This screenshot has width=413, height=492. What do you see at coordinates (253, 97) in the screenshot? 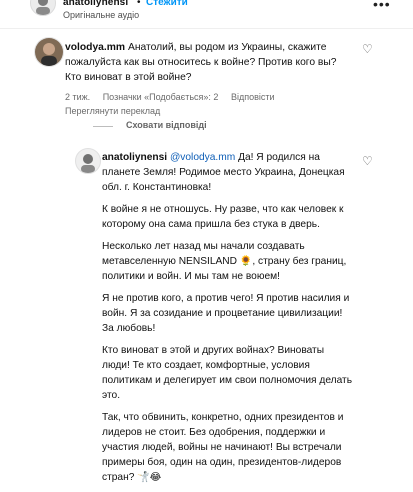
I see `reply-link: Відповісти` at bounding box center [253, 97].